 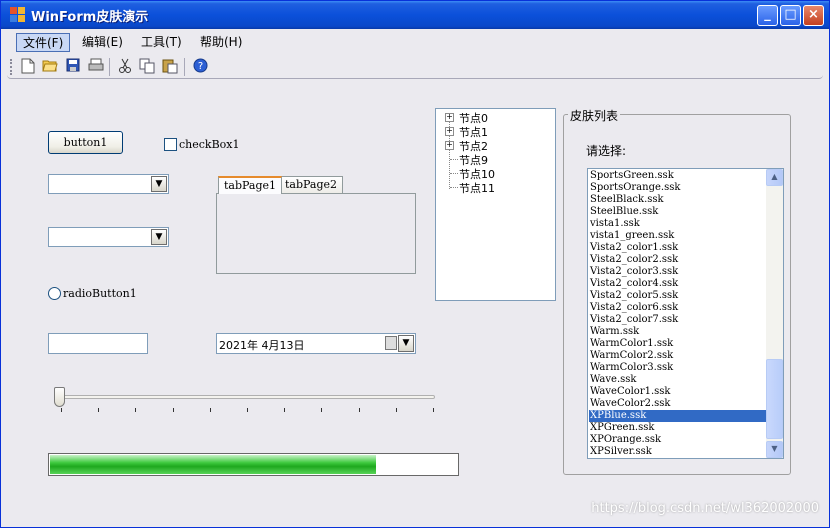 I want to click on tree-node: + 节点1, so click(x=495, y=131).